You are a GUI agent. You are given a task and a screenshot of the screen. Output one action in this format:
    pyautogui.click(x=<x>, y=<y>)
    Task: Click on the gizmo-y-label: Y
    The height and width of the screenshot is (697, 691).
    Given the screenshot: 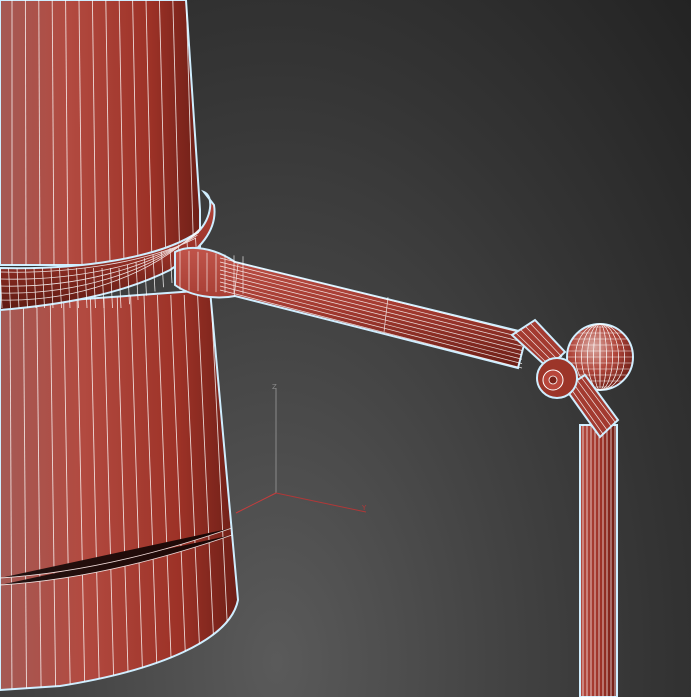 What is the action you would take?
    pyautogui.click(x=364, y=508)
    